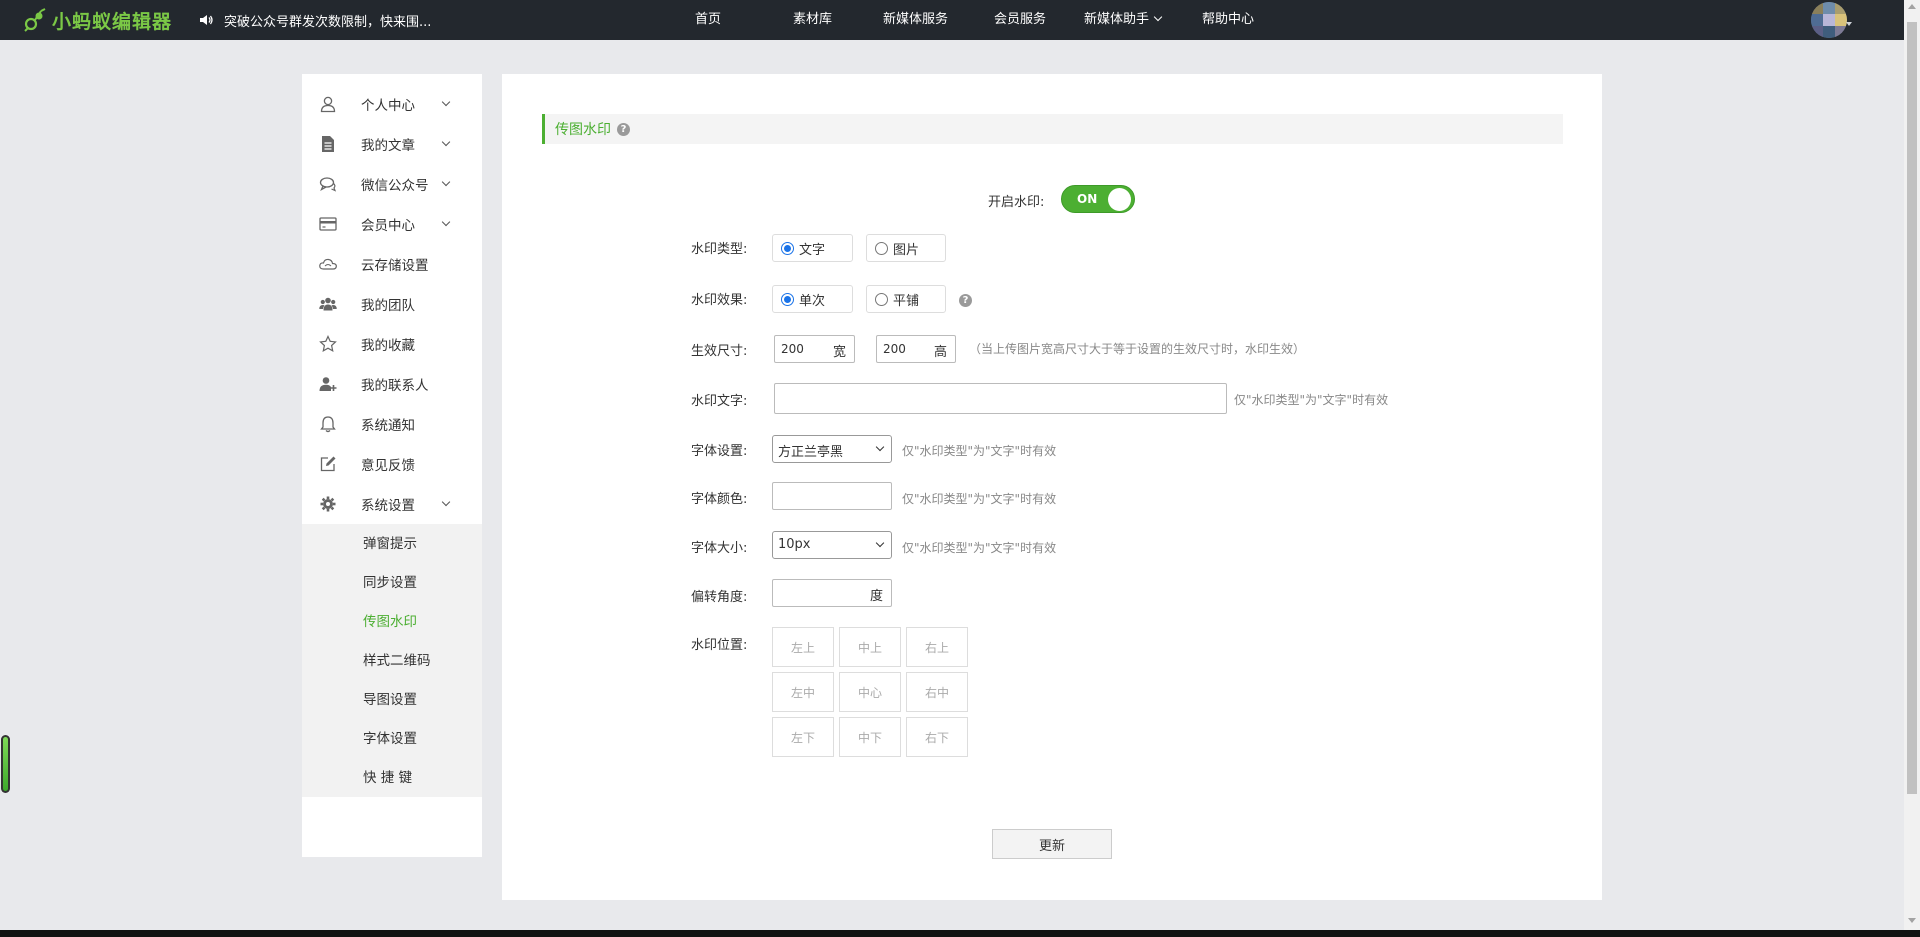 The height and width of the screenshot is (937, 1920). What do you see at coordinates (1123, 20) in the screenshot?
I see `nav-media-assistant: 新媒体助手` at bounding box center [1123, 20].